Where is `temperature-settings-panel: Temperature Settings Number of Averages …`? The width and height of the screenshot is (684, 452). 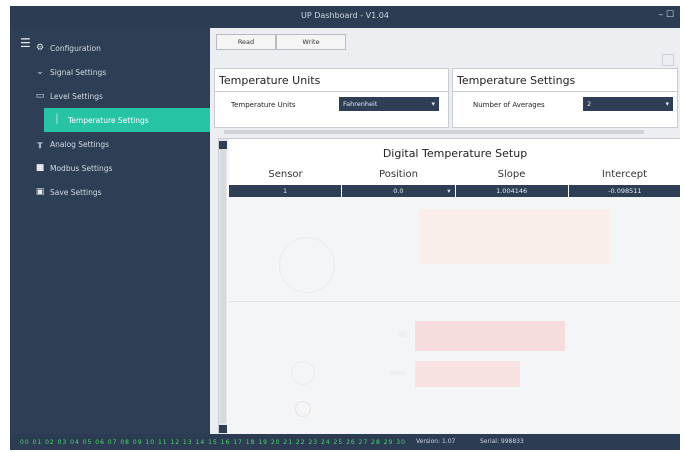
temperature-settings-panel: Temperature Settings Number of Averages … is located at coordinates (565, 98).